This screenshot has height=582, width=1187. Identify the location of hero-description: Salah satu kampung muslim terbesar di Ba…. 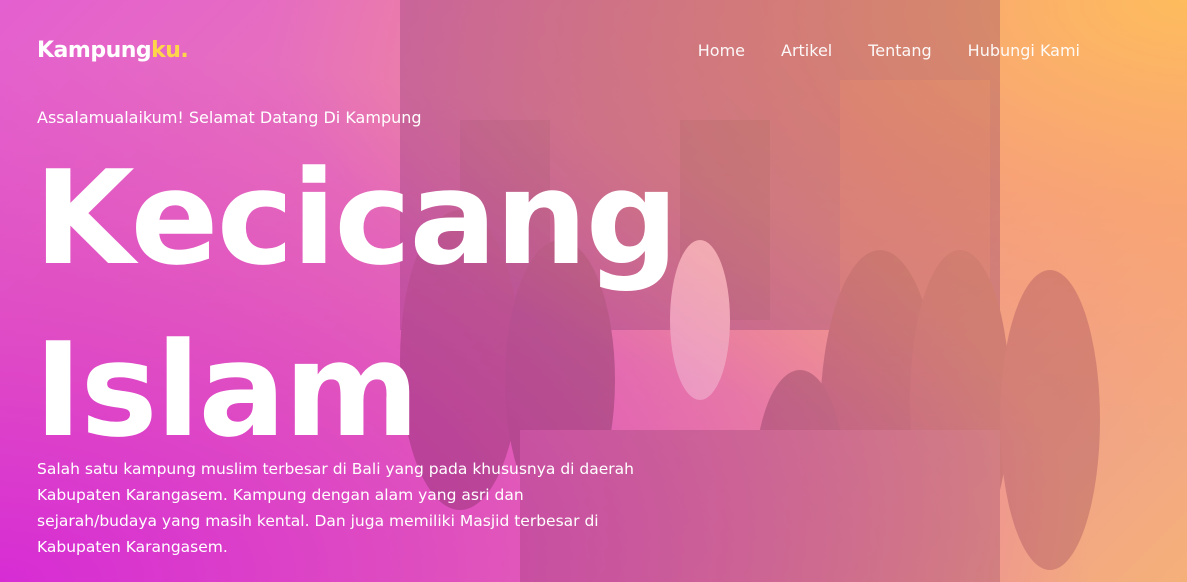
(335, 508).